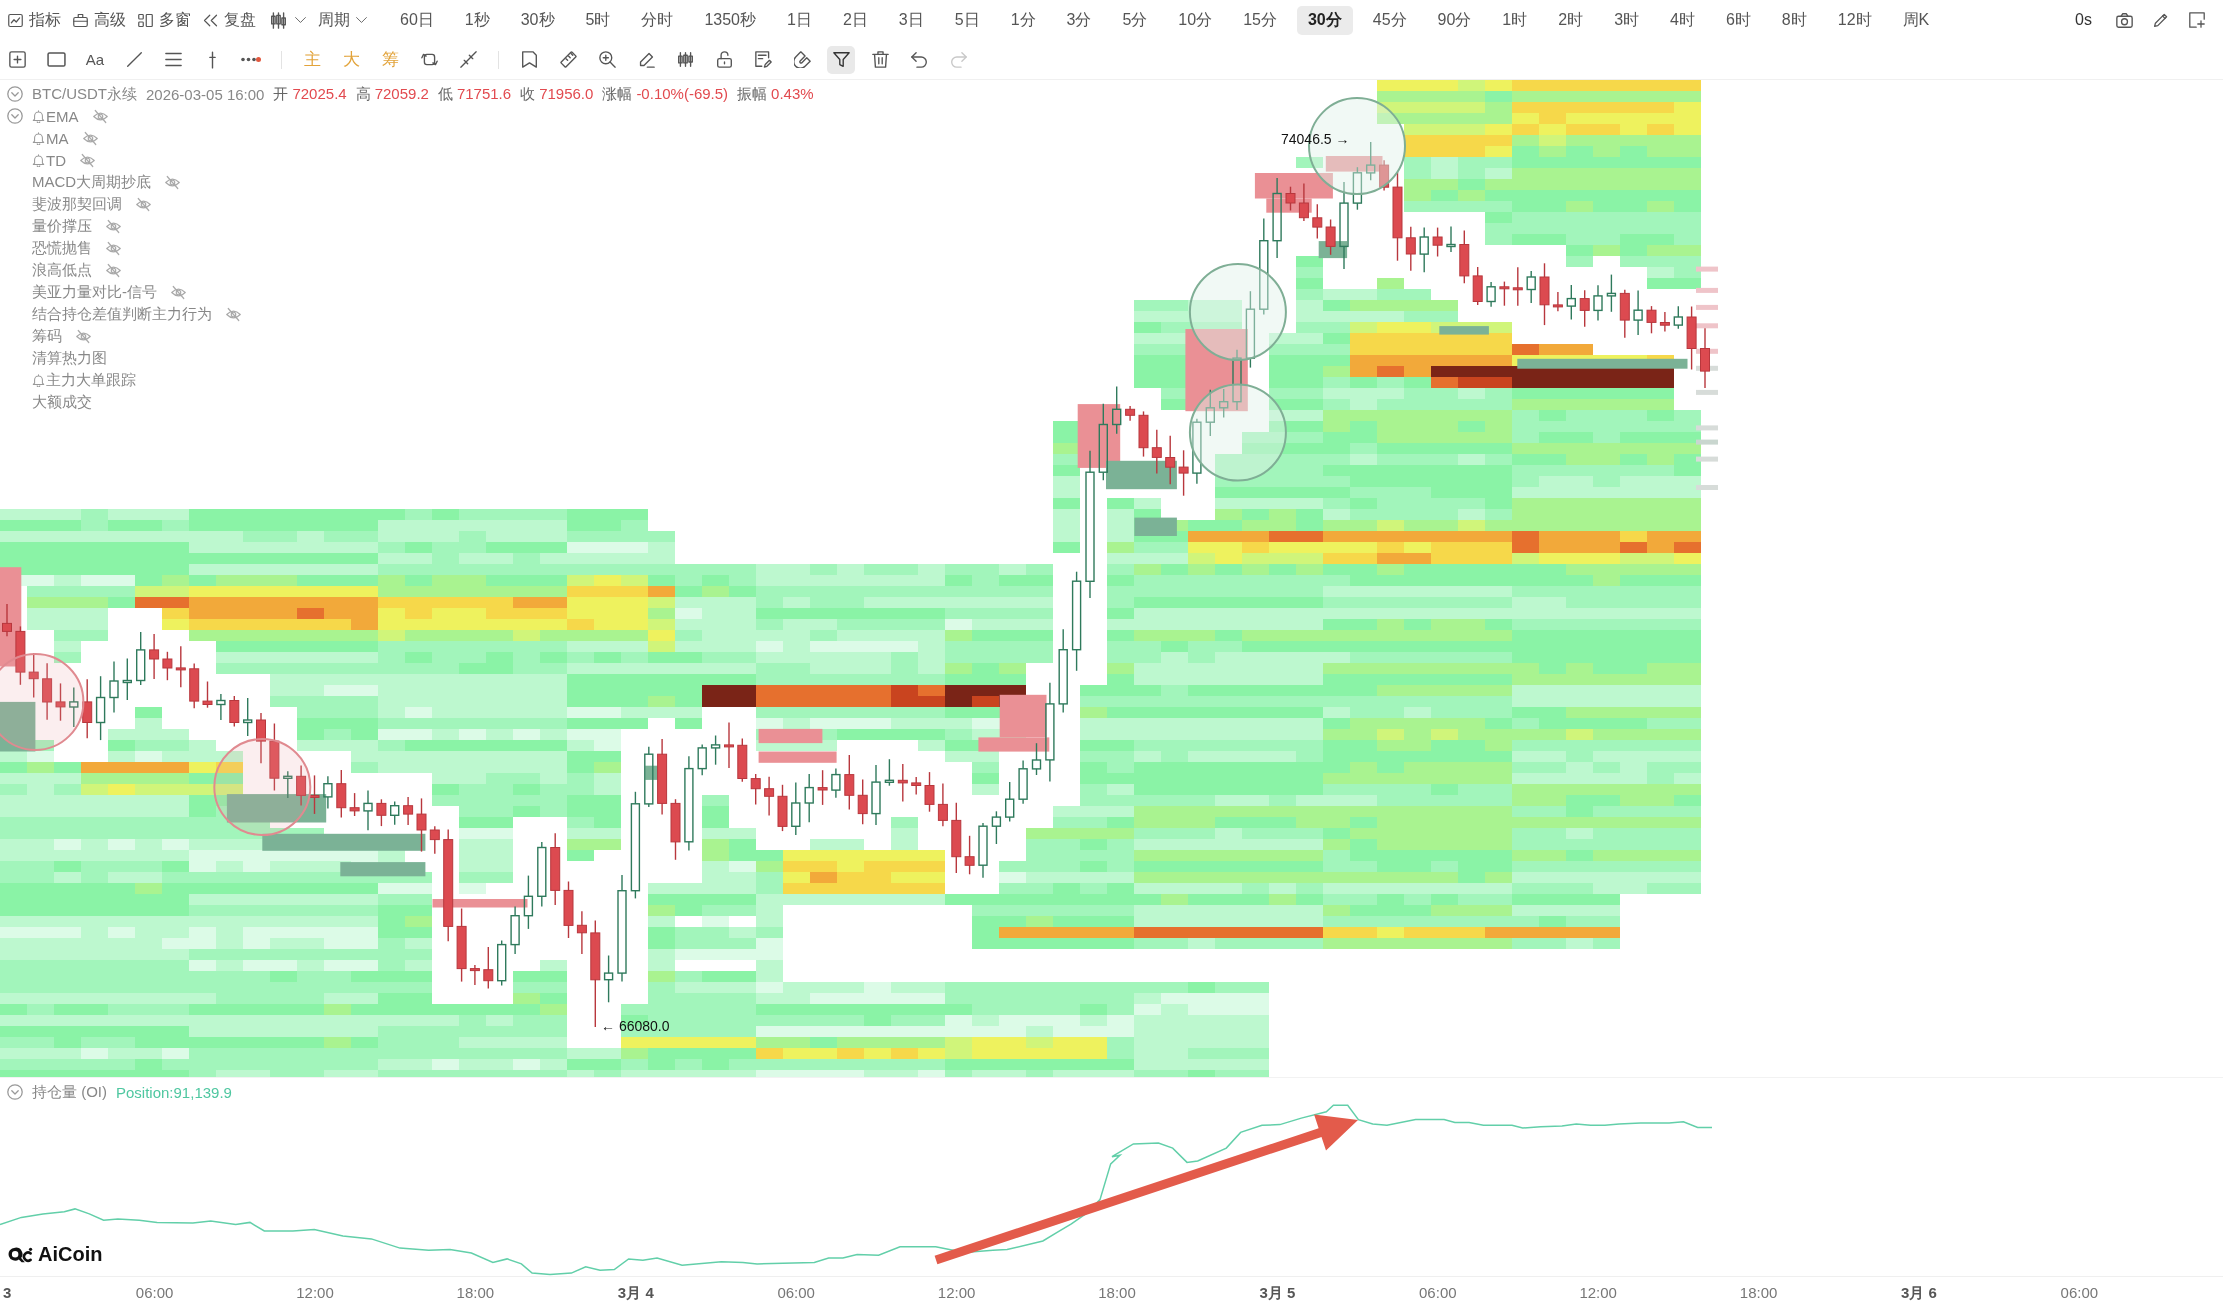 This screenshot has width=2223, height=1313. Describe the element at coordinates (62, 248) in the screenshot. I see `indicator-name: 恐慌抛售` at that location.